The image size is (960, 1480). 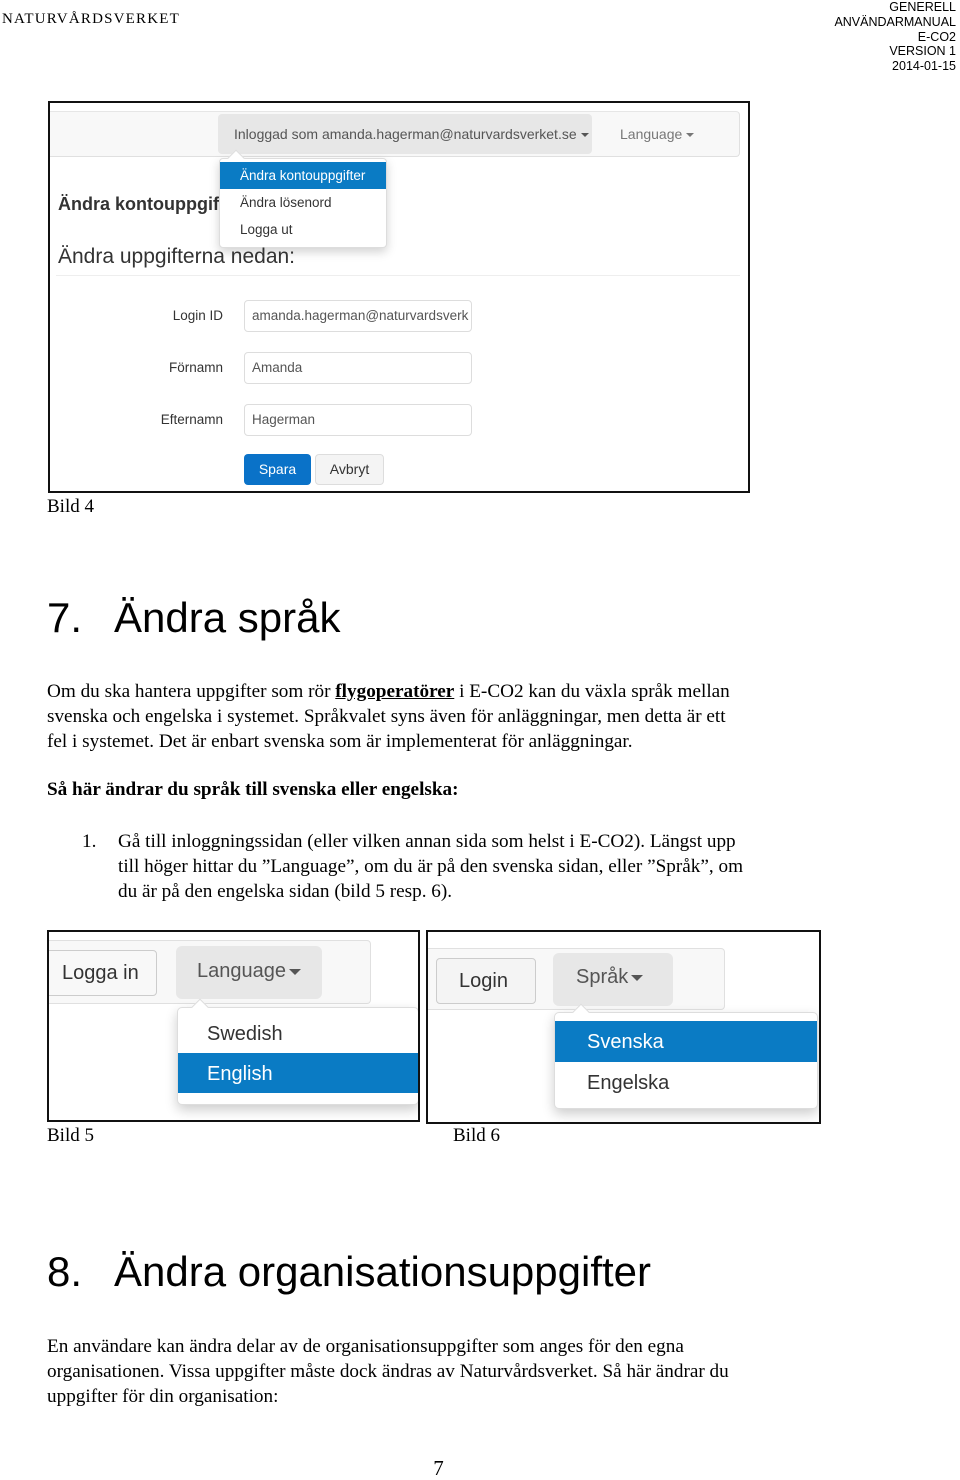 What do you see at coordinates (70, 506) in the screenshot?
I see `figure-caption-bild4: Bild 4` at bounding box center [70, 506].